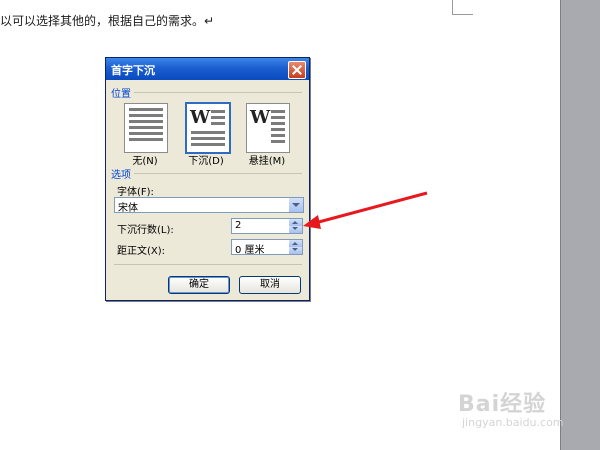  I want to click on watermark-url: jingyan.baidu.com, so click(513, 422).